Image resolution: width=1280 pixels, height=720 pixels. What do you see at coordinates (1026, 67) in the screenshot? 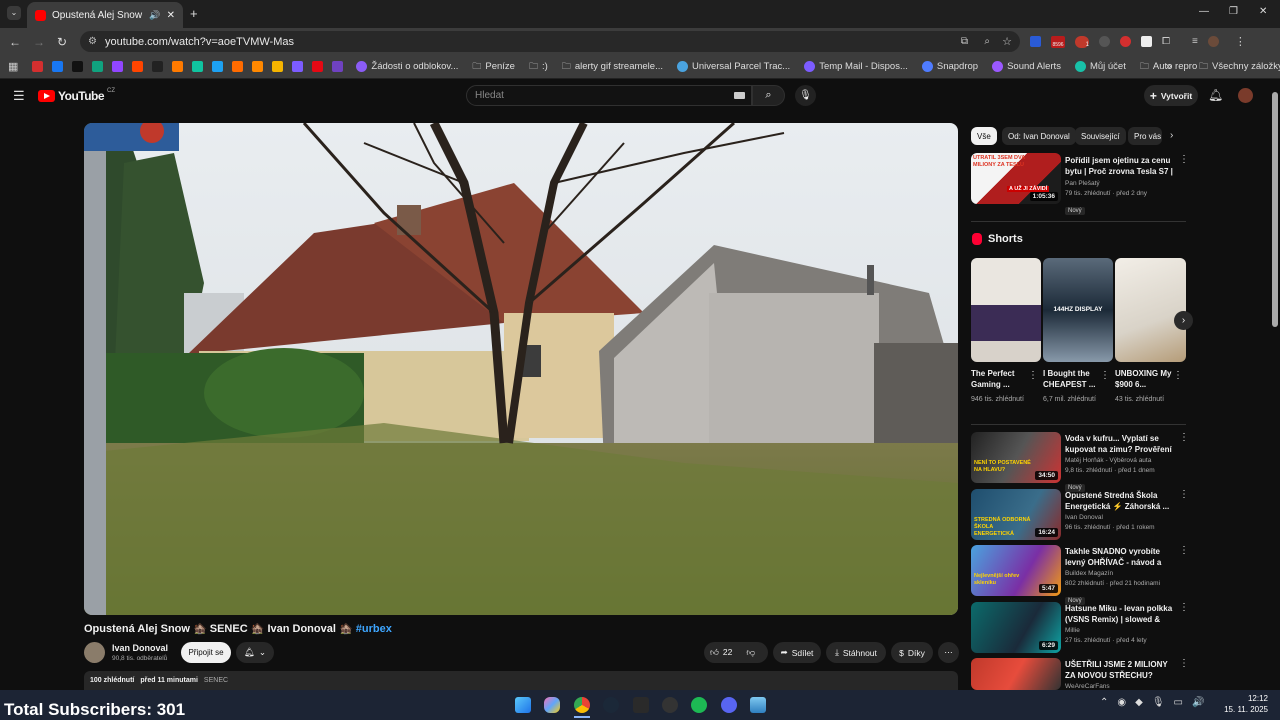
I see `bookmark-item: Sound Alerts` at bounding box center [1026, 67].